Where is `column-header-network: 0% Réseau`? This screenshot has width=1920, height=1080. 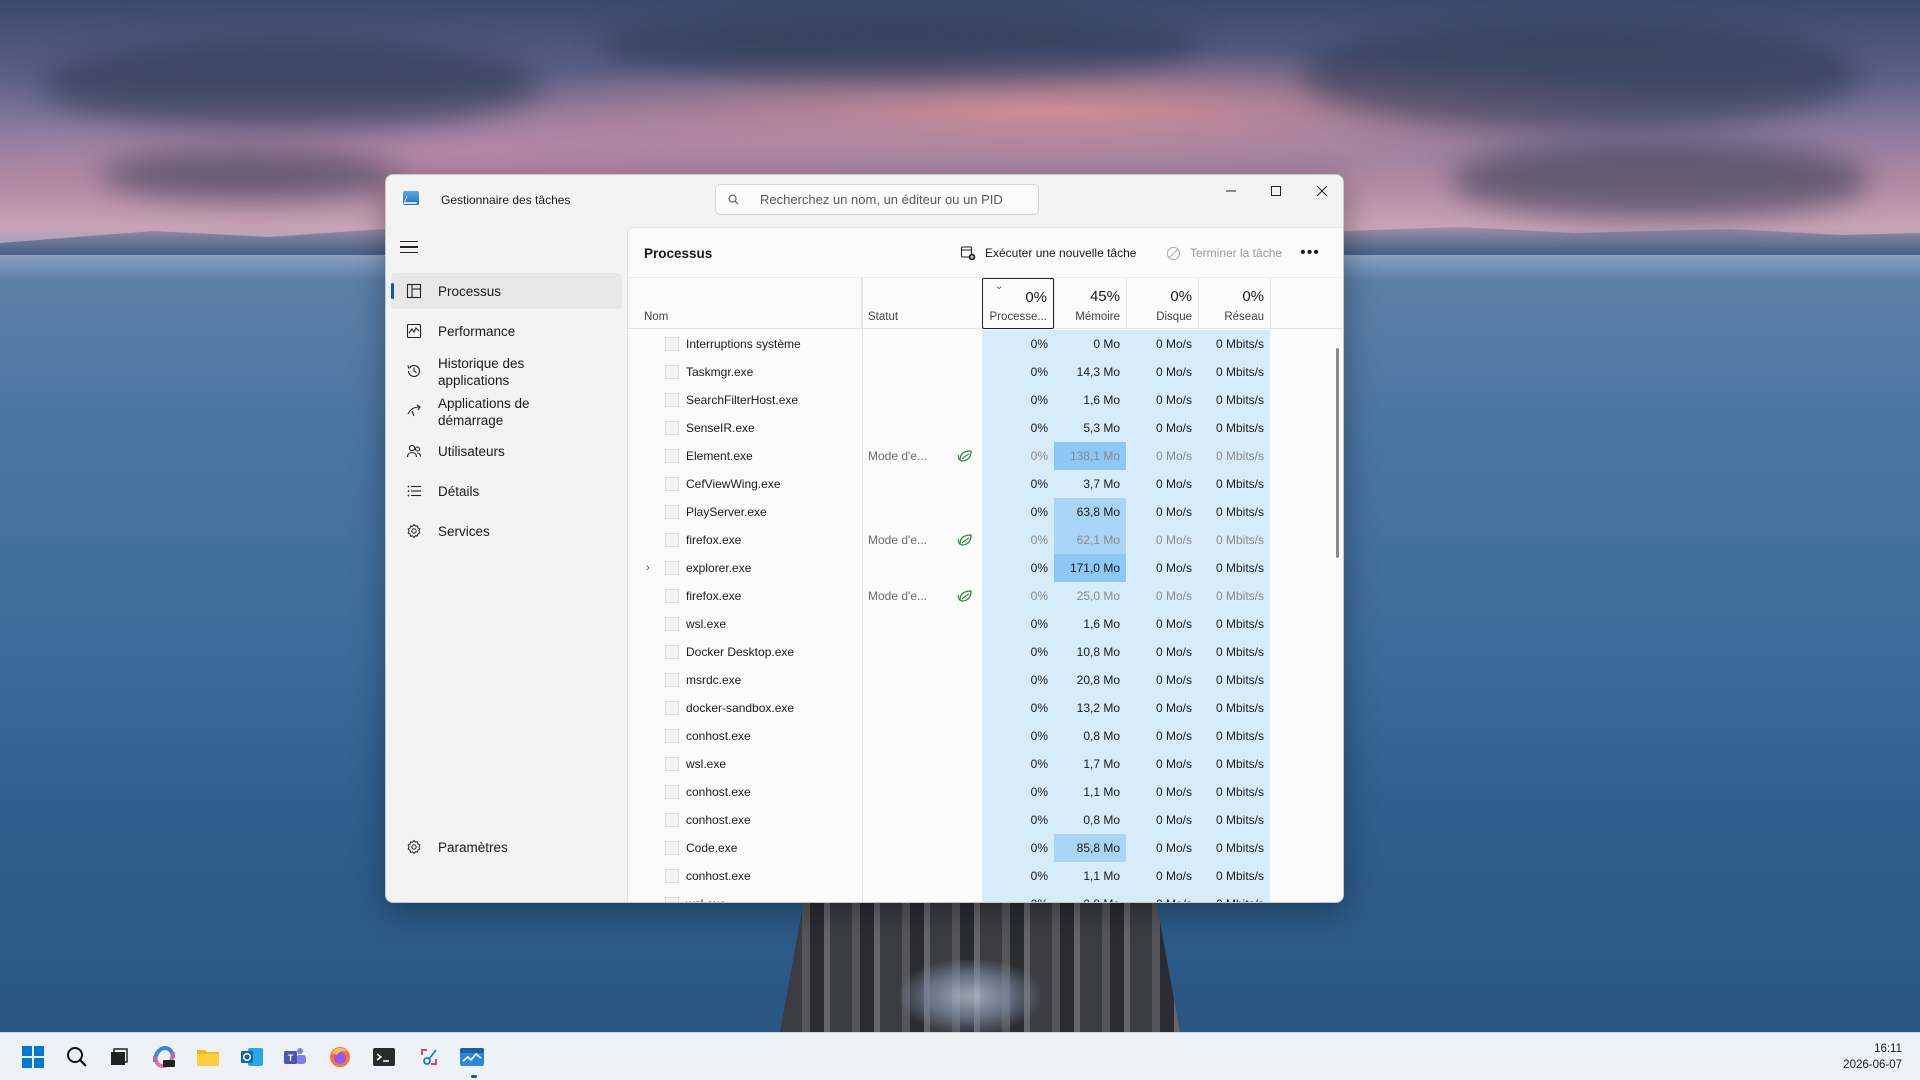 column-header-network: 0% Réseau is located at coordinates (1234, 303).